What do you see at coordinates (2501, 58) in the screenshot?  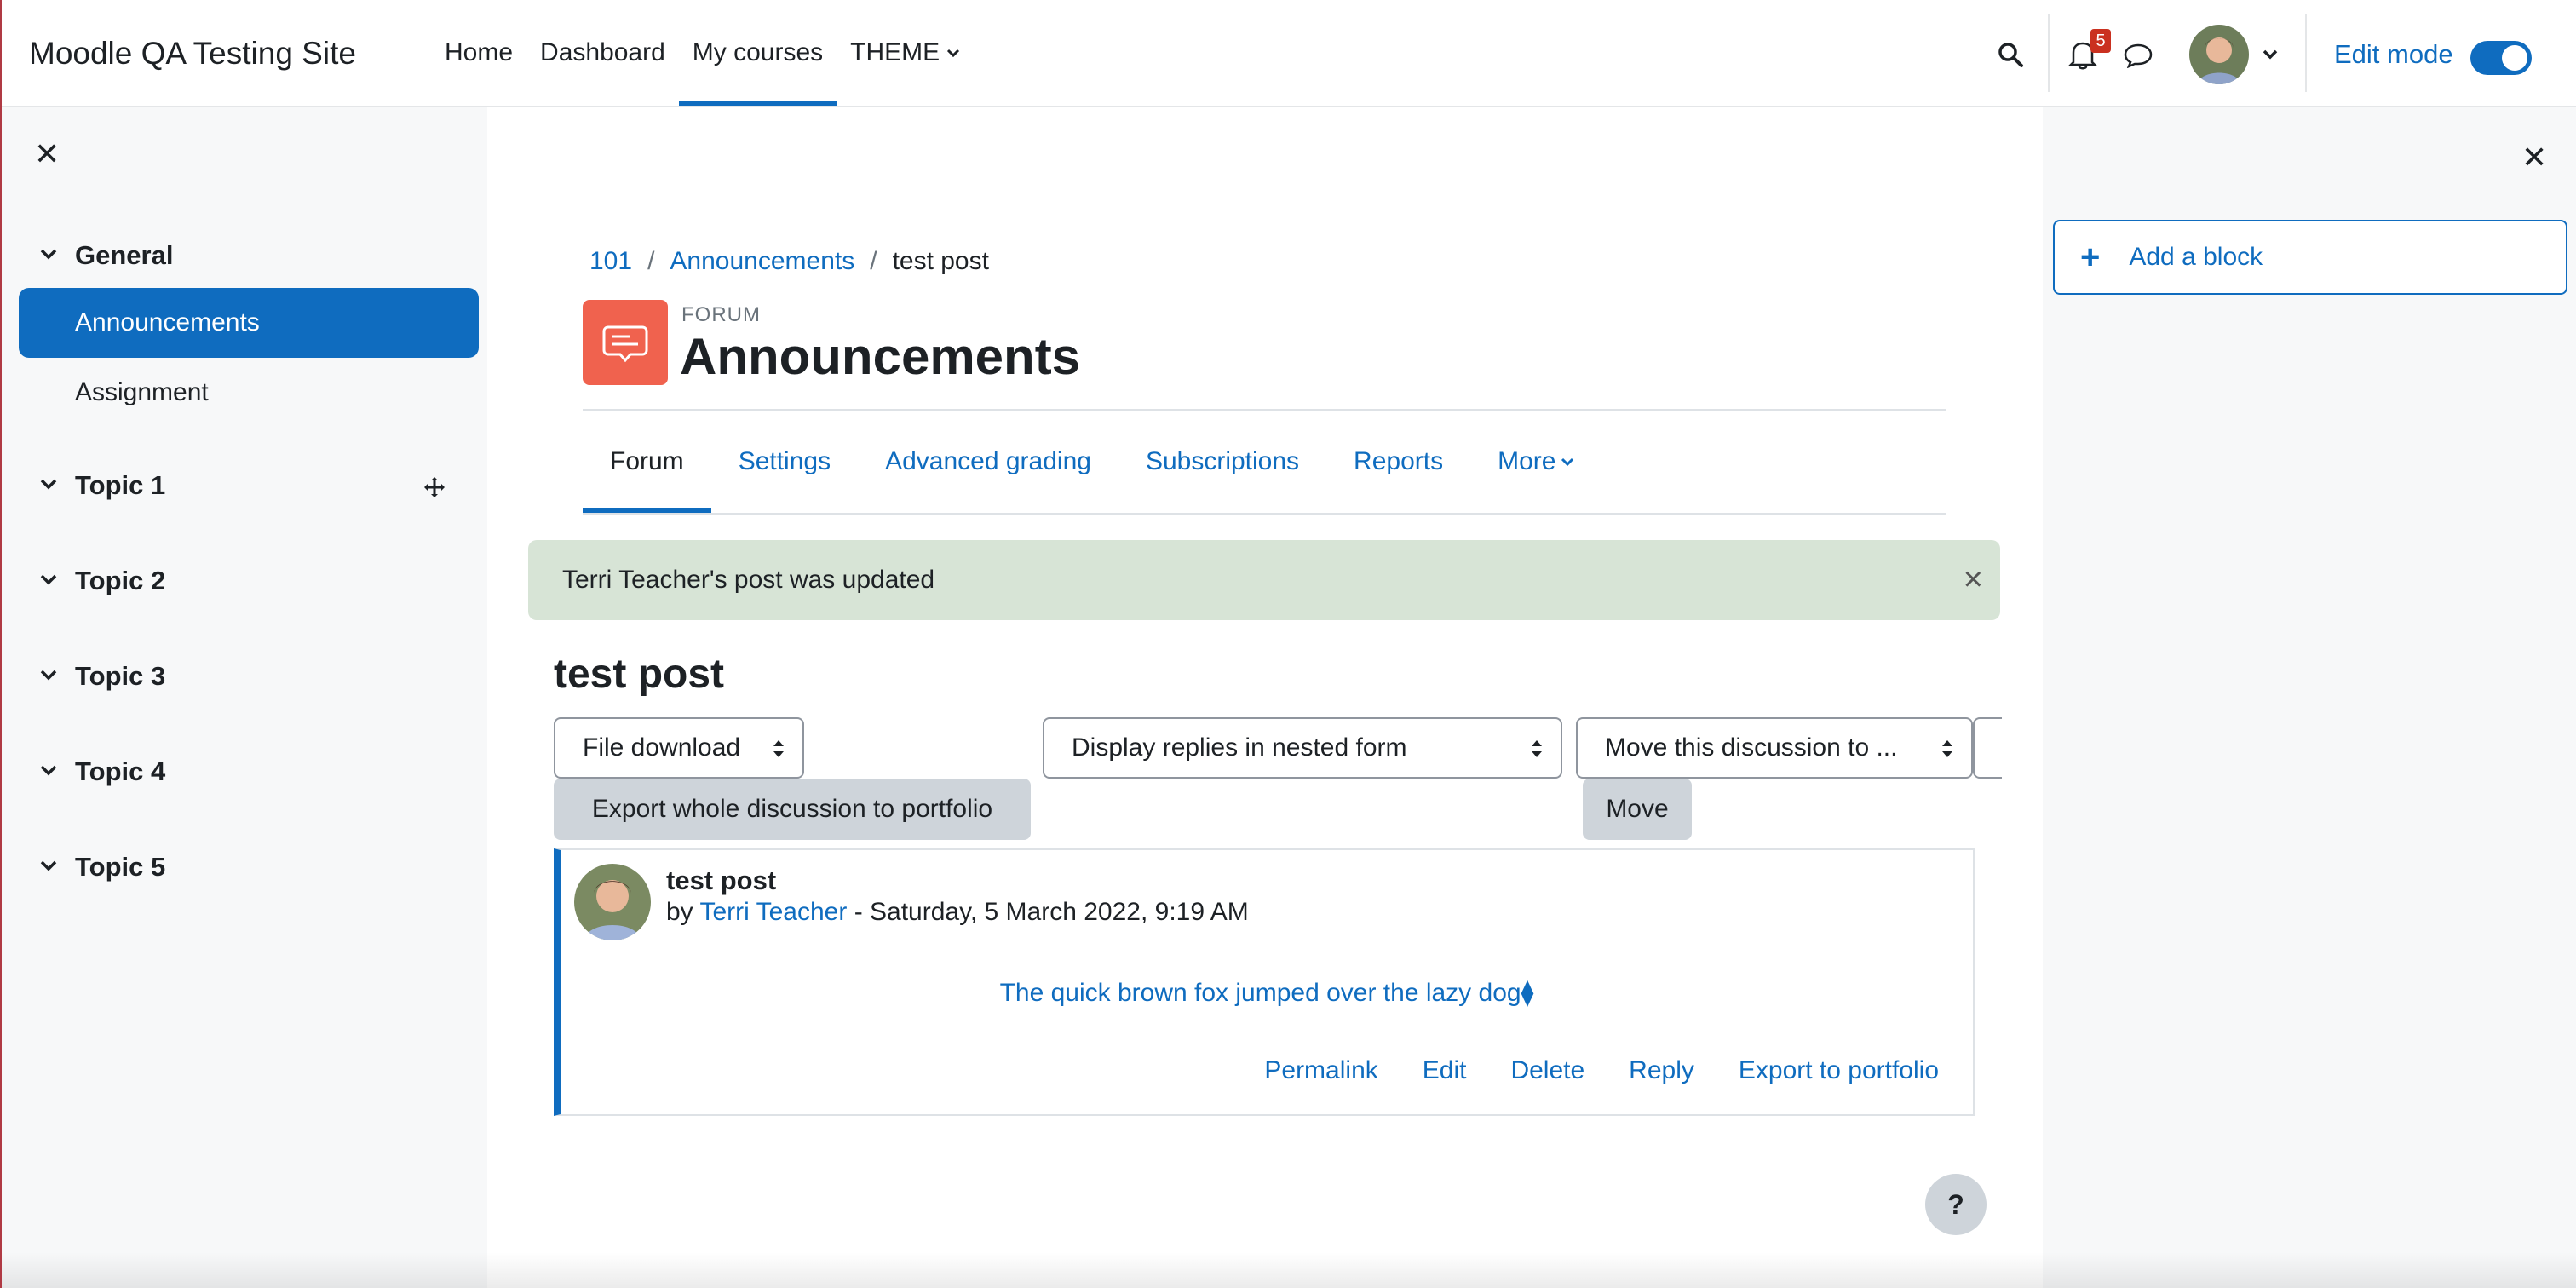 I see `edit-mode-toggle` at bounding box center [2501, 58].